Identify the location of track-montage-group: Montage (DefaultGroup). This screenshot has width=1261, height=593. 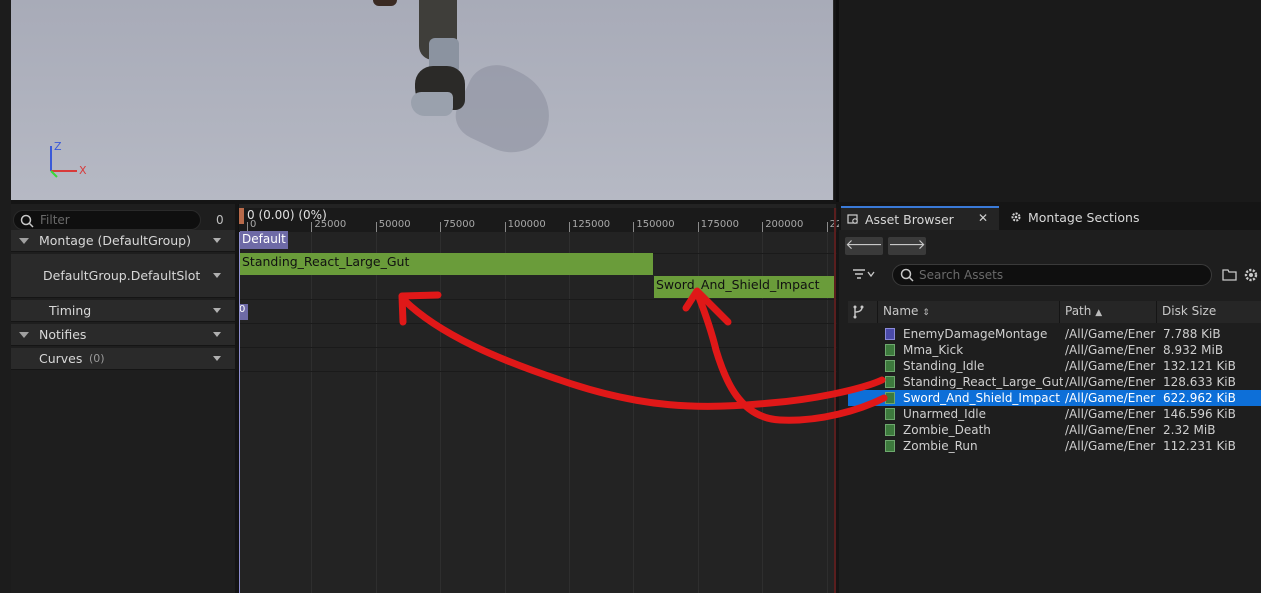
(123, 241).